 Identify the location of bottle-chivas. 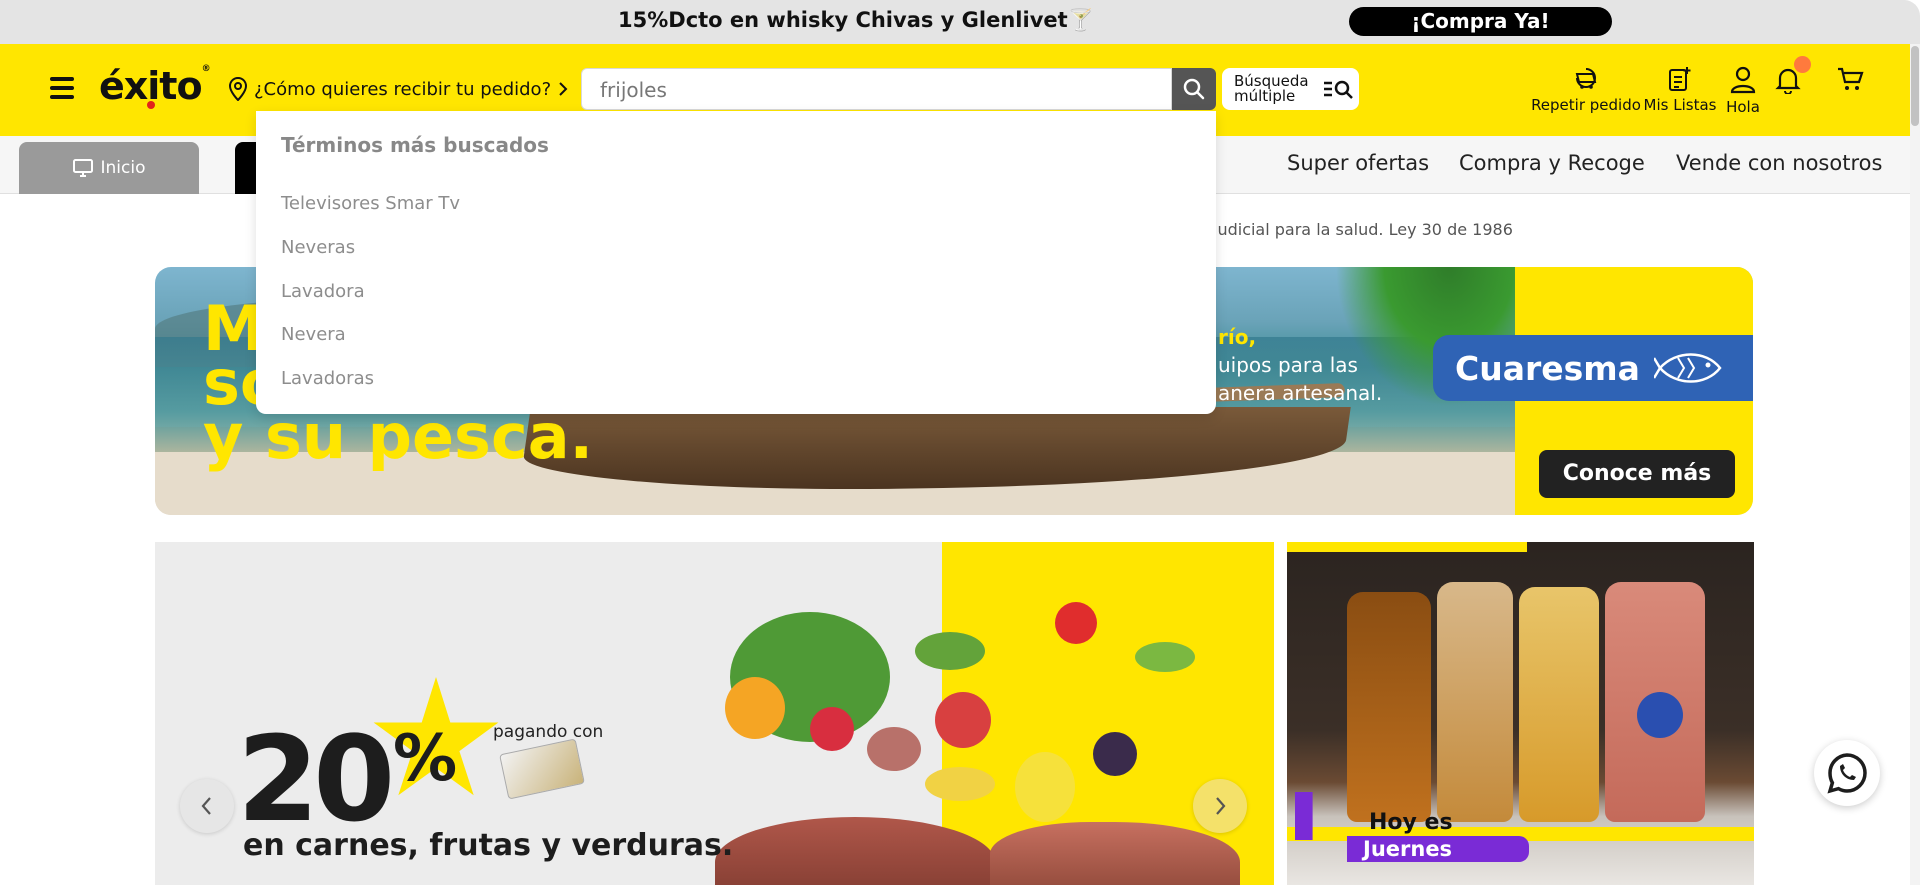
(1389, 707).